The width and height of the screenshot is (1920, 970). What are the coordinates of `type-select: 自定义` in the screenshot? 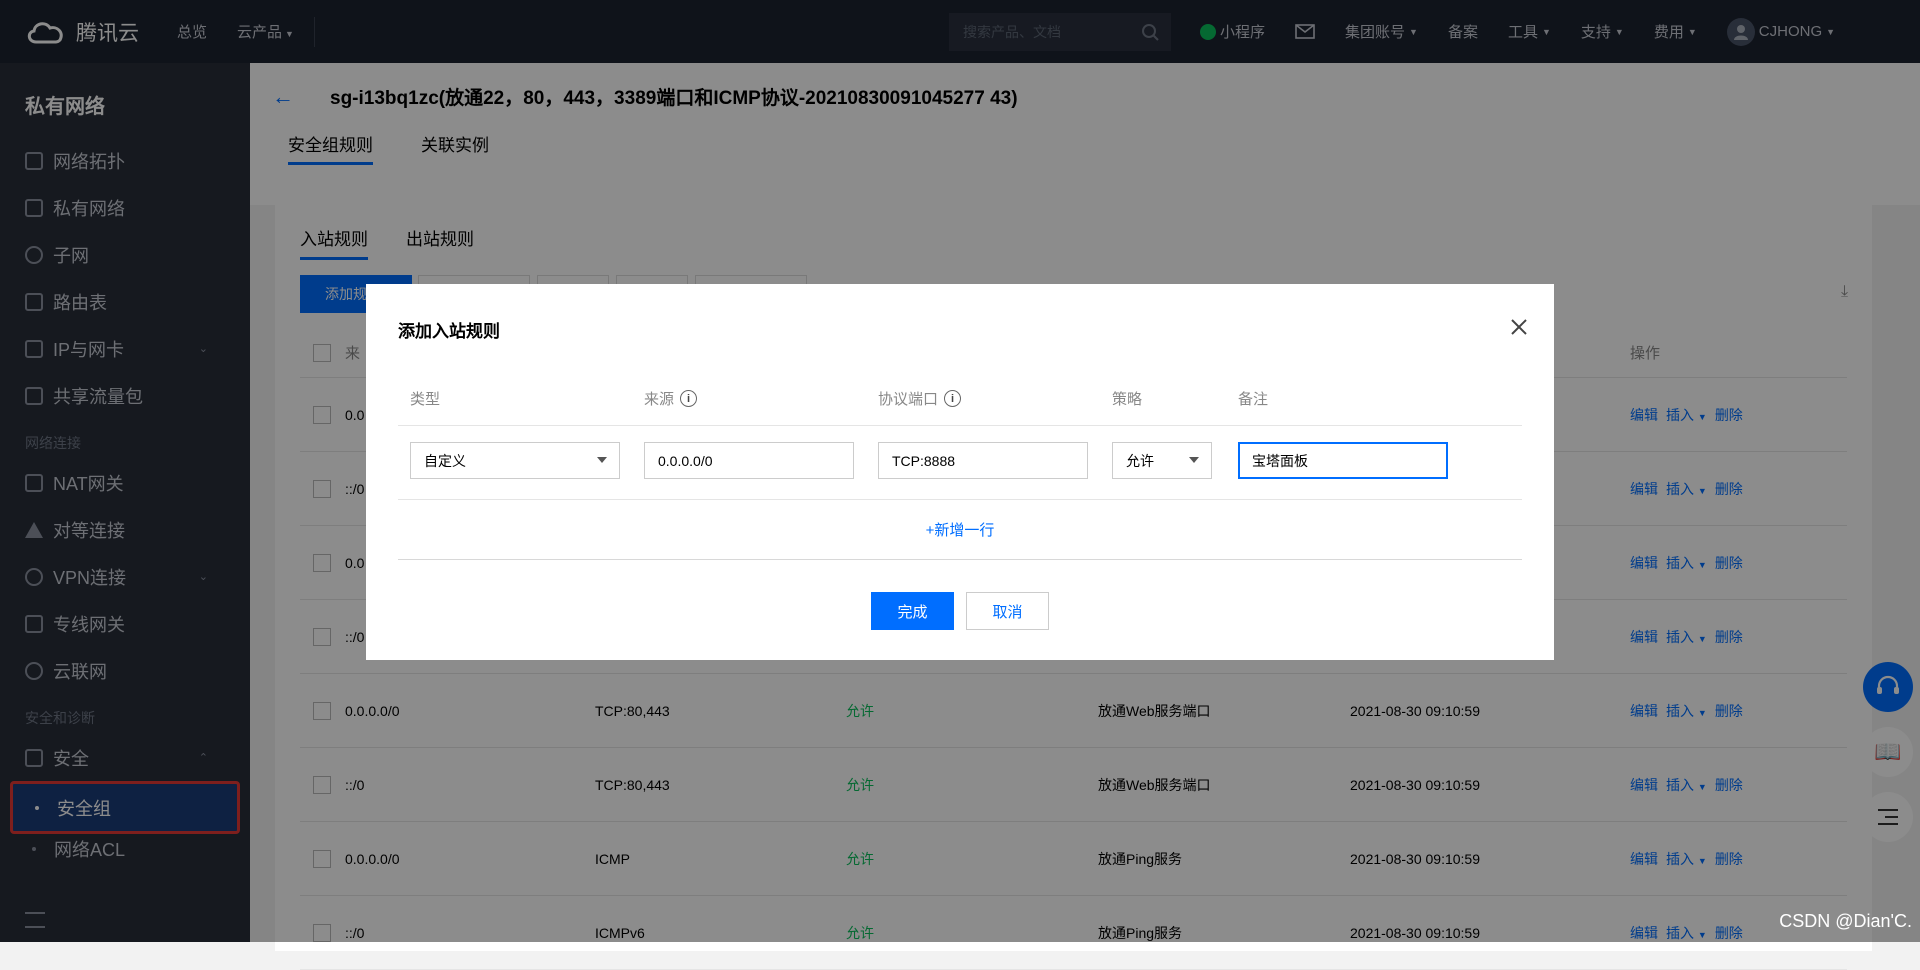 It's located at (515, 460).